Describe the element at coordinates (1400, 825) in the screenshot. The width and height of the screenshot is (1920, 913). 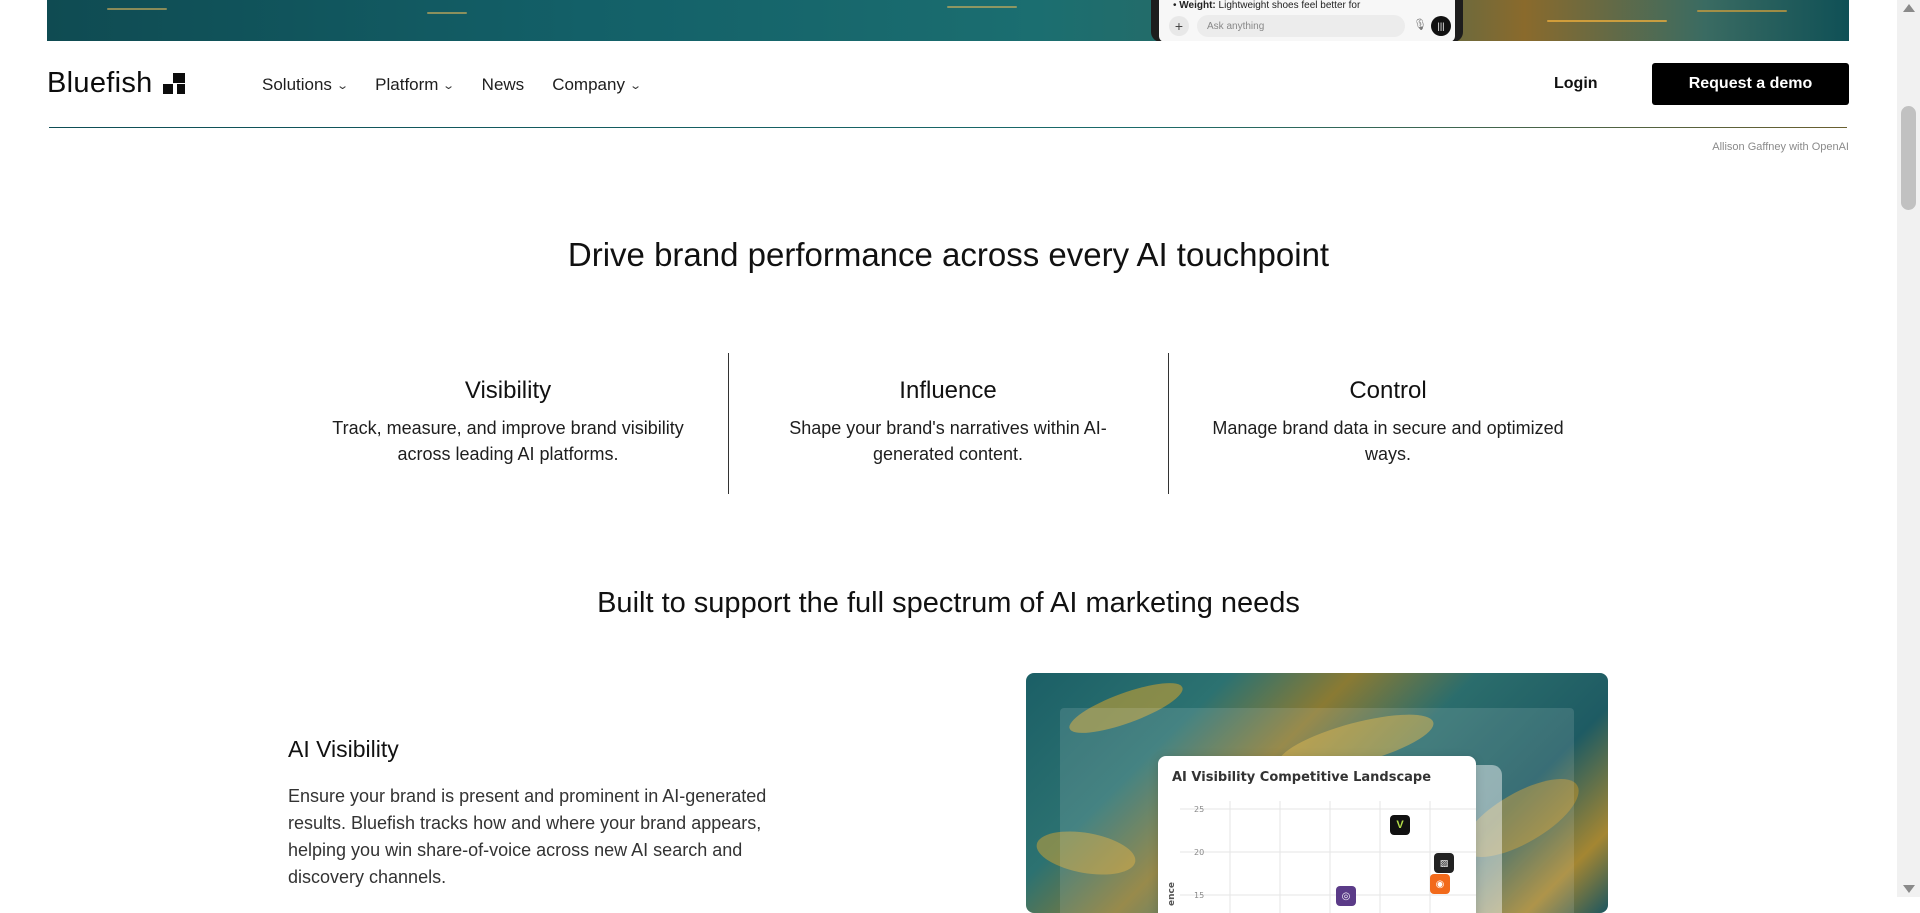
I see `brand-marker-v-icon: V` at that location.